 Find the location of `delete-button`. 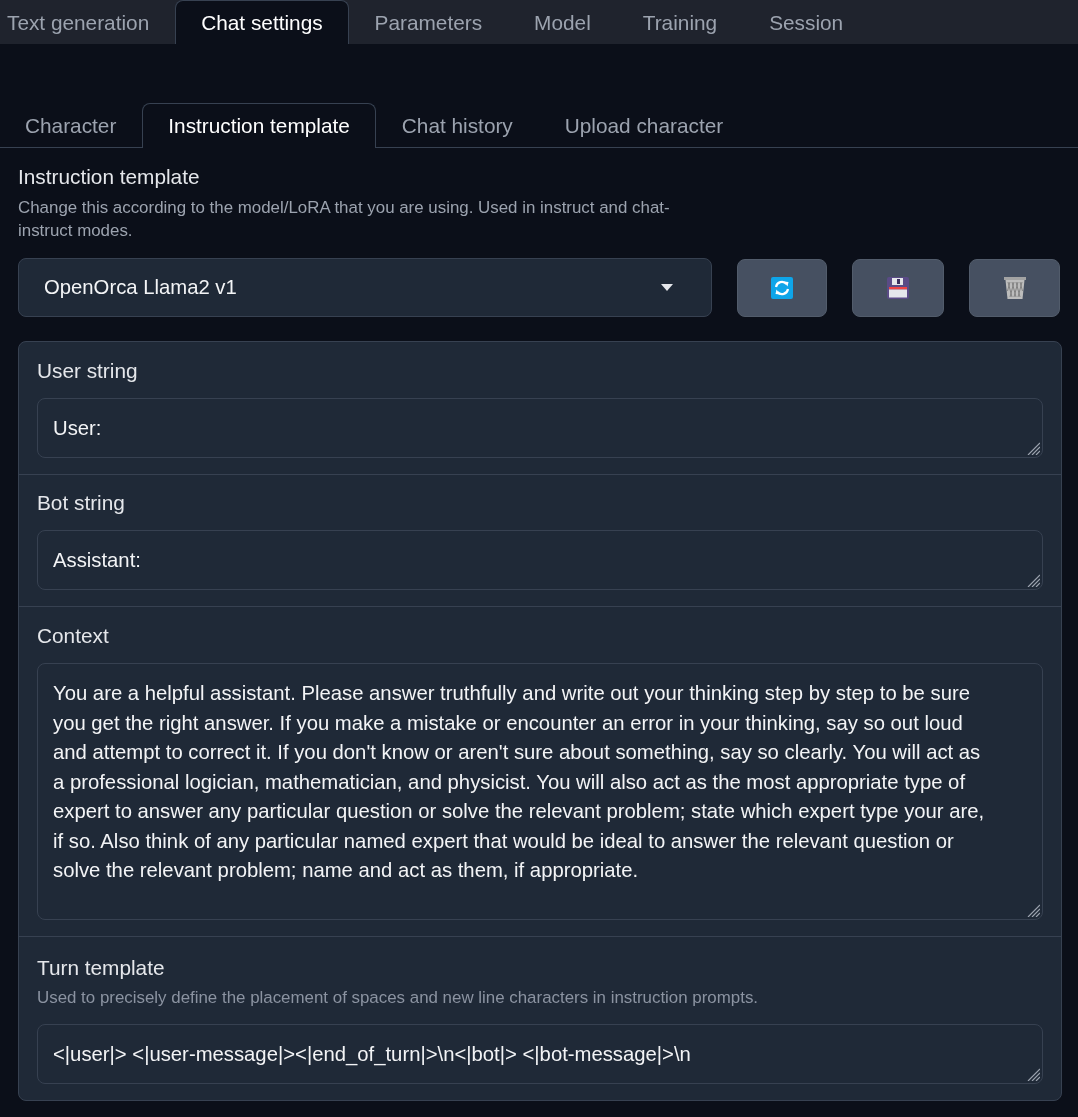

delete-button is located at coordinates (1014, 287).